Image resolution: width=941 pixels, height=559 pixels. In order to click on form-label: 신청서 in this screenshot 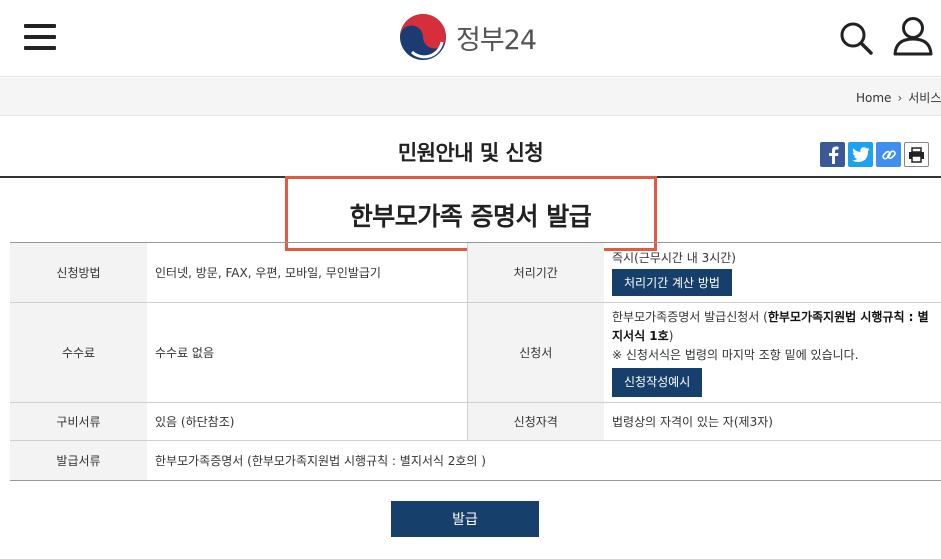, I will do `click(535, 352)`.